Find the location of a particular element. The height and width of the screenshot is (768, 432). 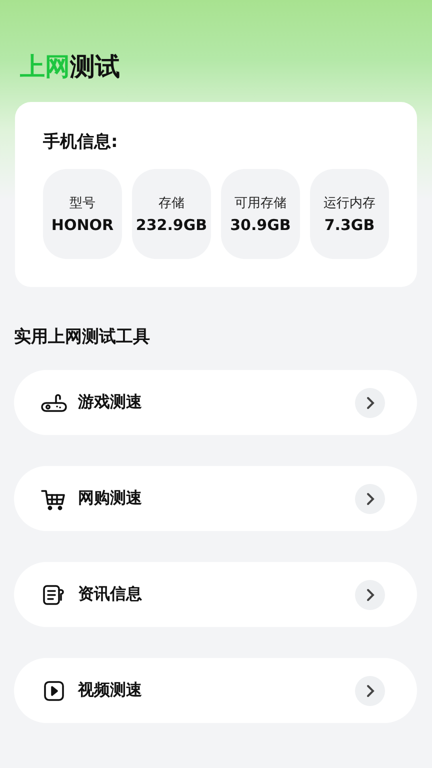

tool-list-item: 游戏测速 is located at coordinates (215, 402).